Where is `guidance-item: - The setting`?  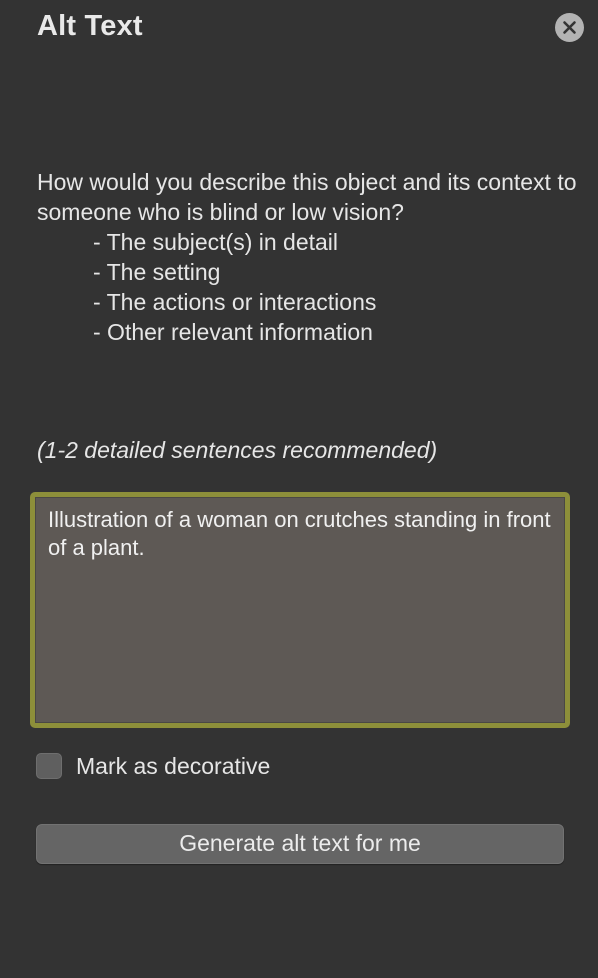
guidance-item: - The setting is located at coordinates (157, 272).